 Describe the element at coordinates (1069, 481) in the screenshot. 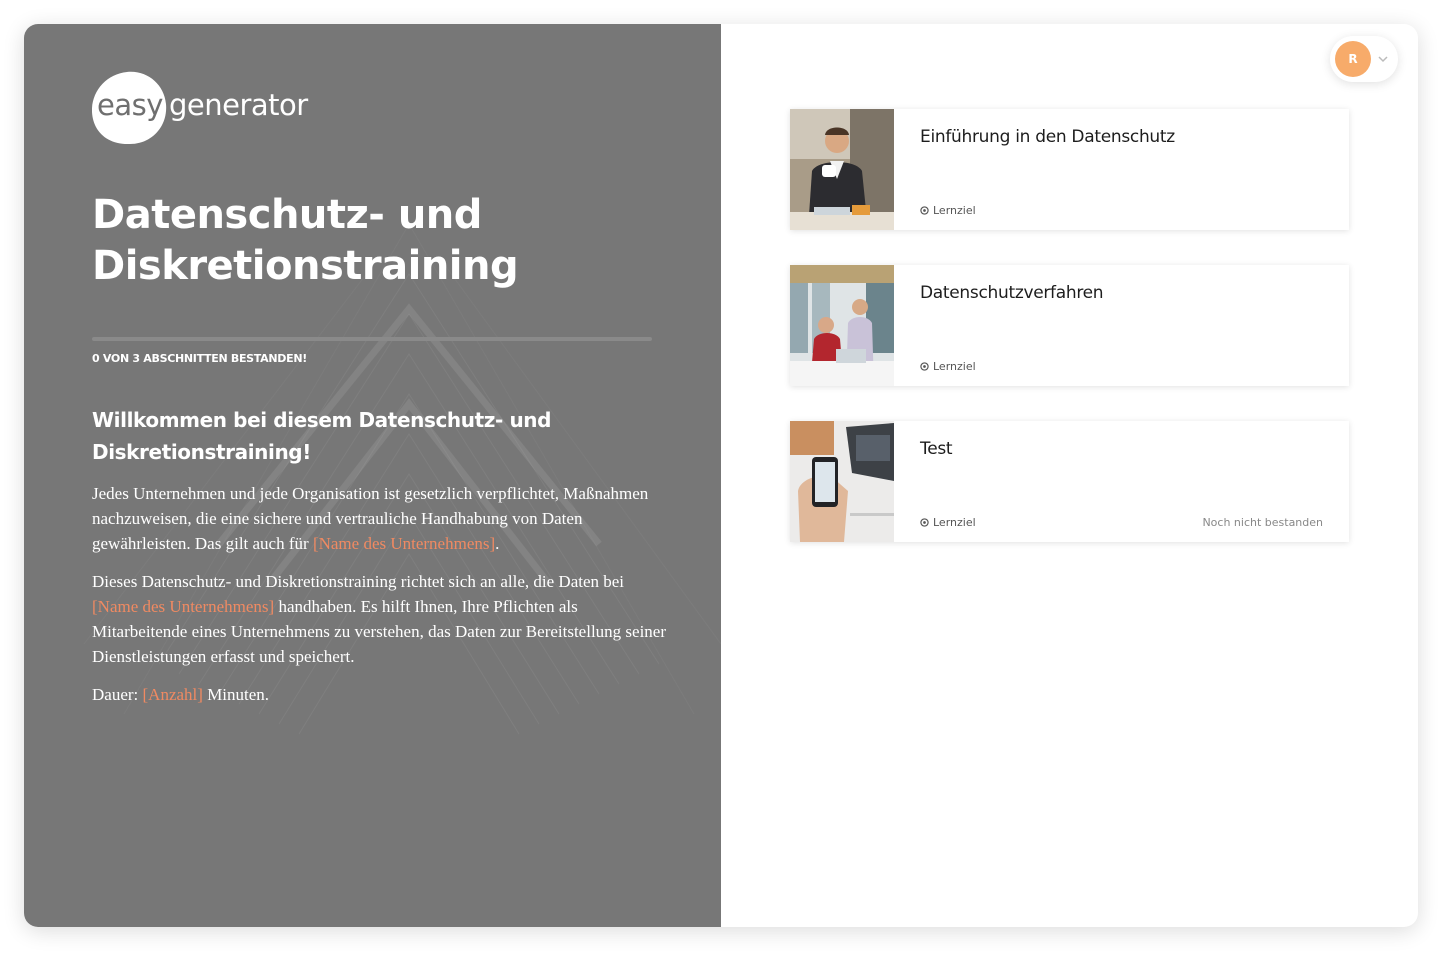

I see `section-card-3: Test Lernziel Noch nicht bestanden` at that location.